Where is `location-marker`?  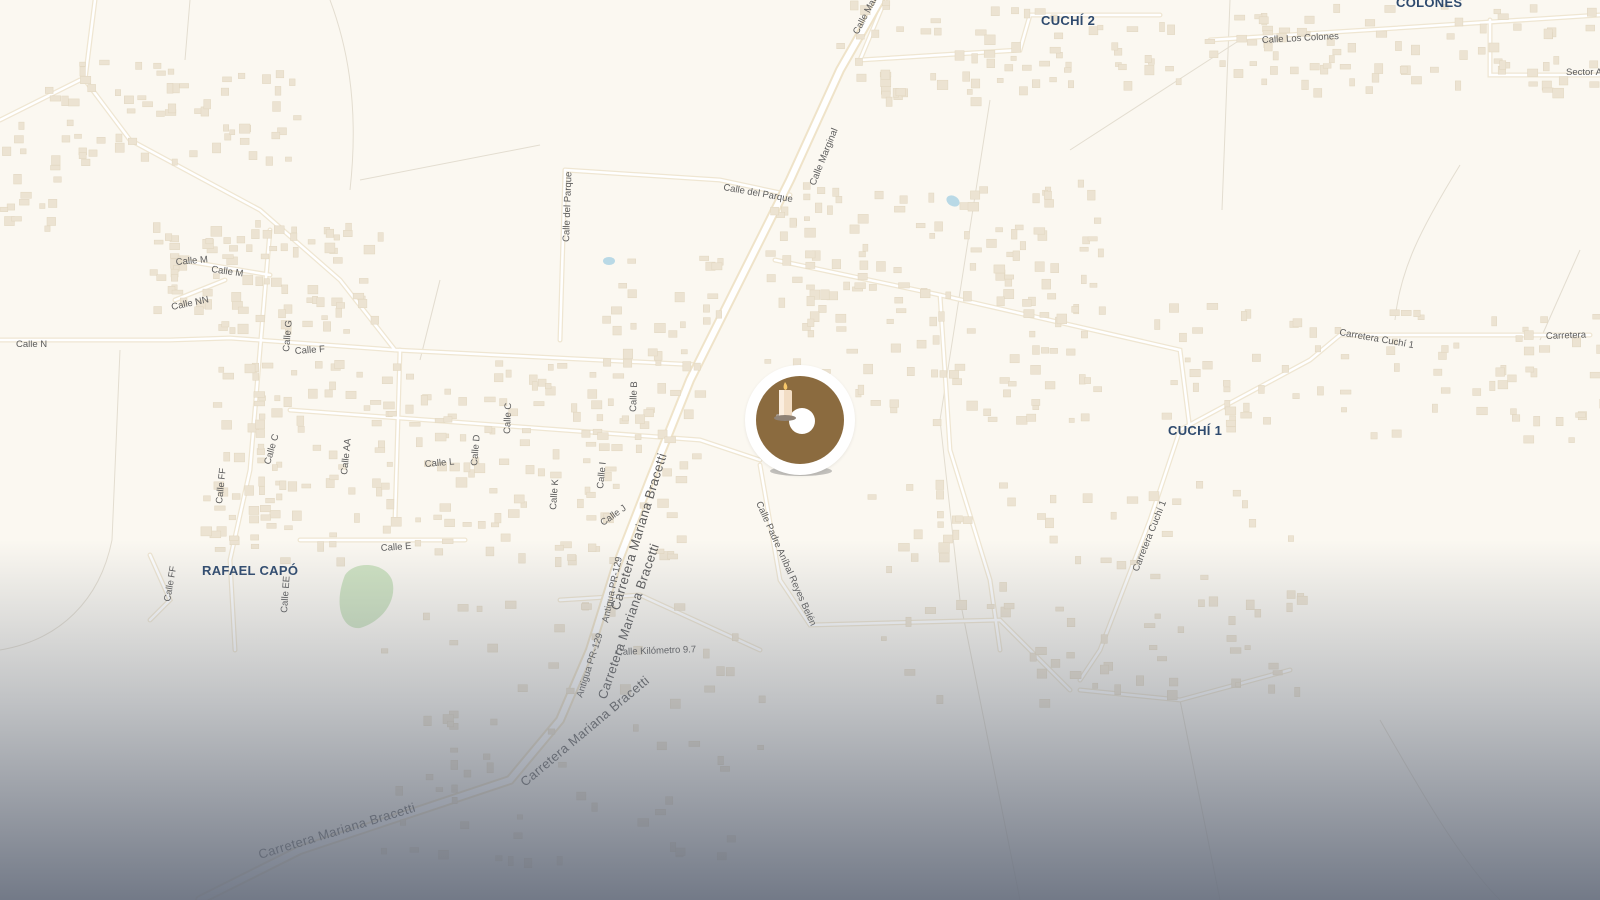
location-marker is located at coordinates (800, 420).